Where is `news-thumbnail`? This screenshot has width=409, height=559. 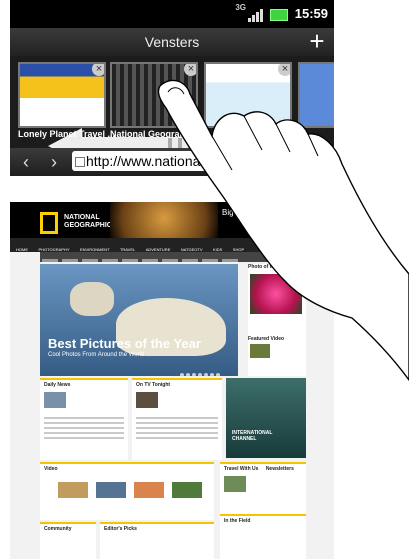
news-thumbnail is located at coordinates (55, 400).